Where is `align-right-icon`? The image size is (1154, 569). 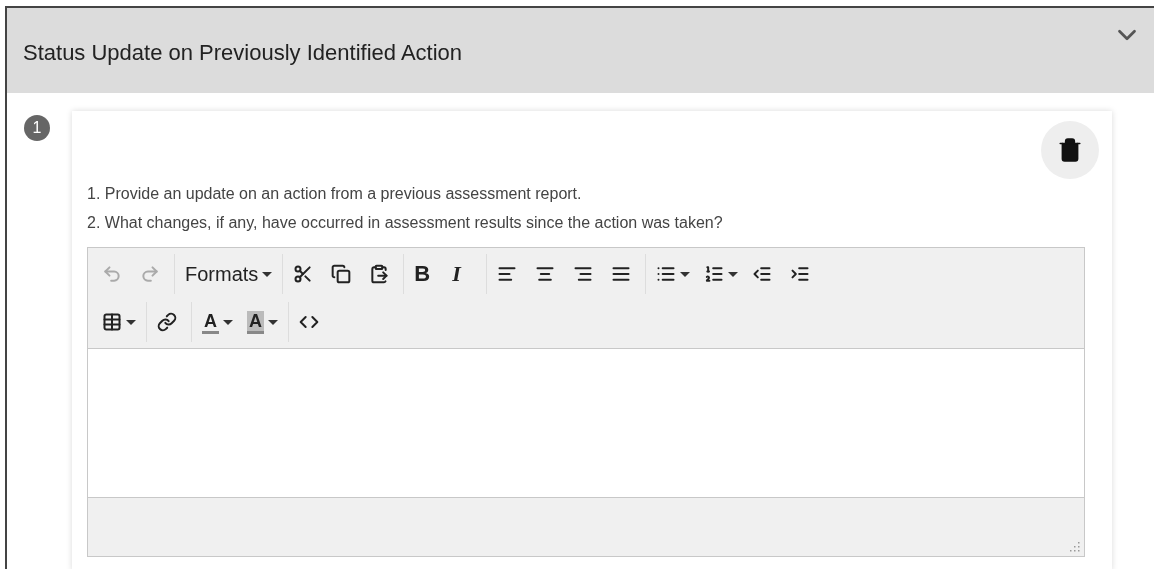 align-right-icon is located at coordinates (583, 274).